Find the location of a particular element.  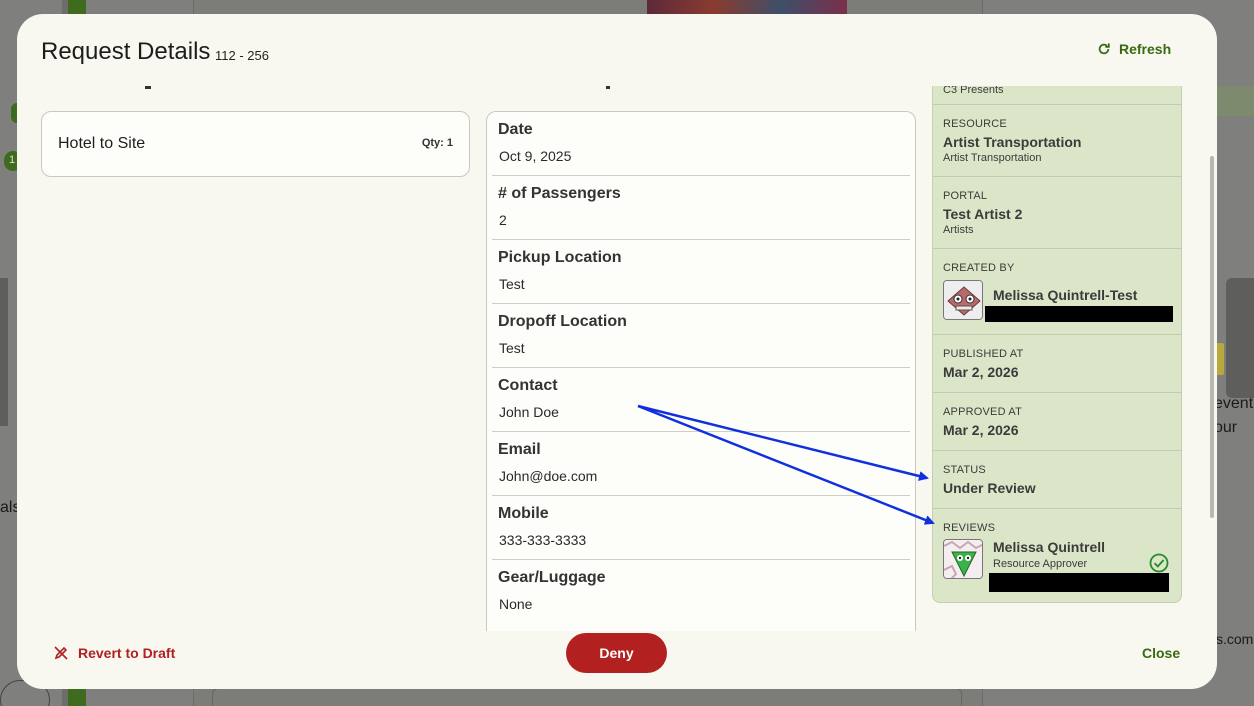

background-text-right-2: our is located at coordinates (1226, 427).